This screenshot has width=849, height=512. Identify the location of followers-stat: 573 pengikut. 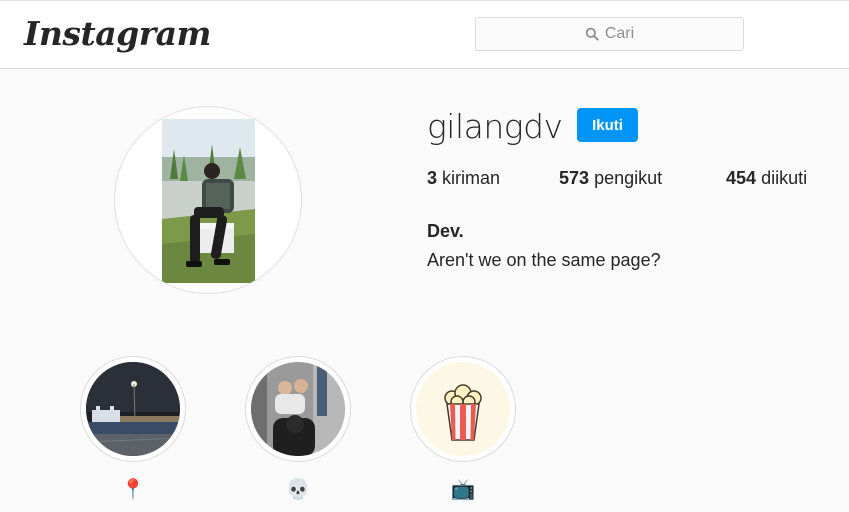
(610, 178).